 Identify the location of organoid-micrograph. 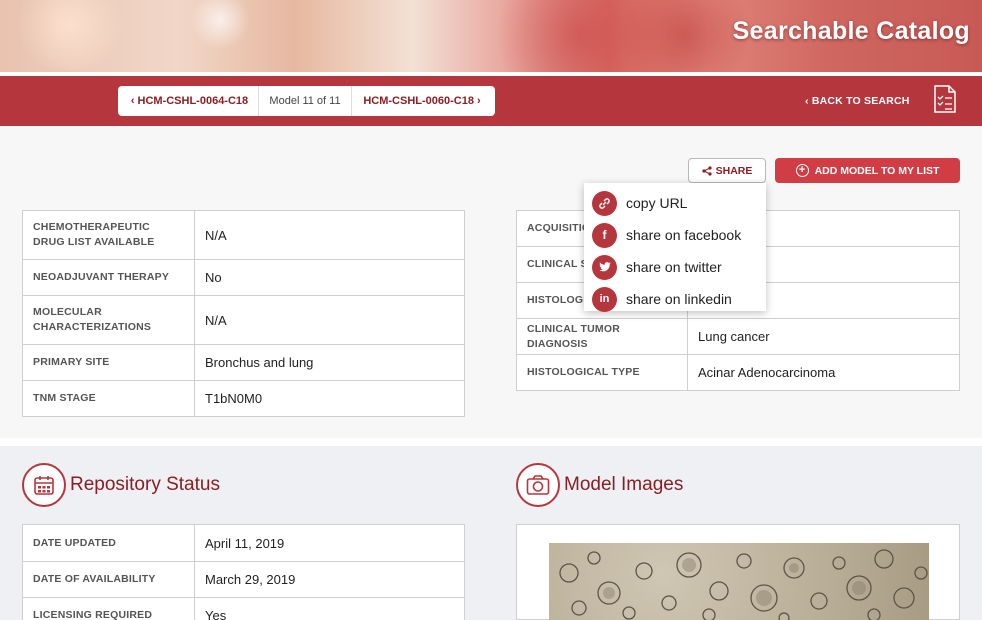
(743, 584).